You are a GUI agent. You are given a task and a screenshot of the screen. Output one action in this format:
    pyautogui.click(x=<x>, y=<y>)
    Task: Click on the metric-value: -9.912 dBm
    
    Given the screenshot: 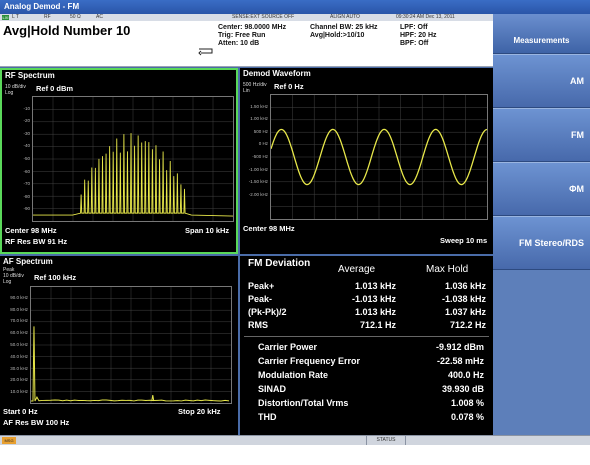 What is the action you would take?
    pyautogui.click(x=437, y=347)
    